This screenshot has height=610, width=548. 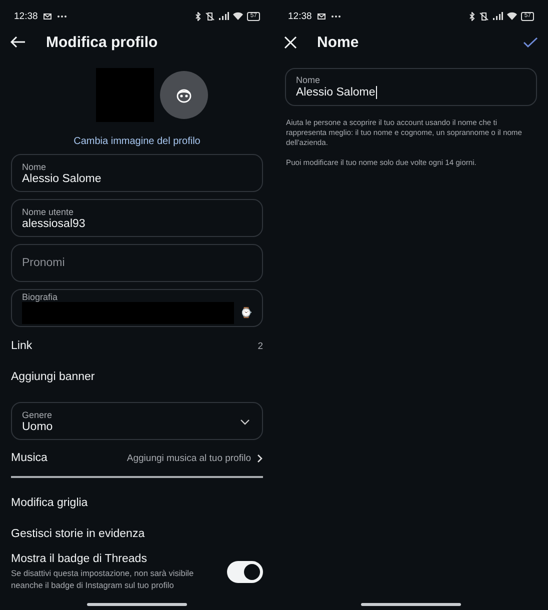 I want to click on setting-title: Mostra il badge di Threads, so click(x=79, y=559).